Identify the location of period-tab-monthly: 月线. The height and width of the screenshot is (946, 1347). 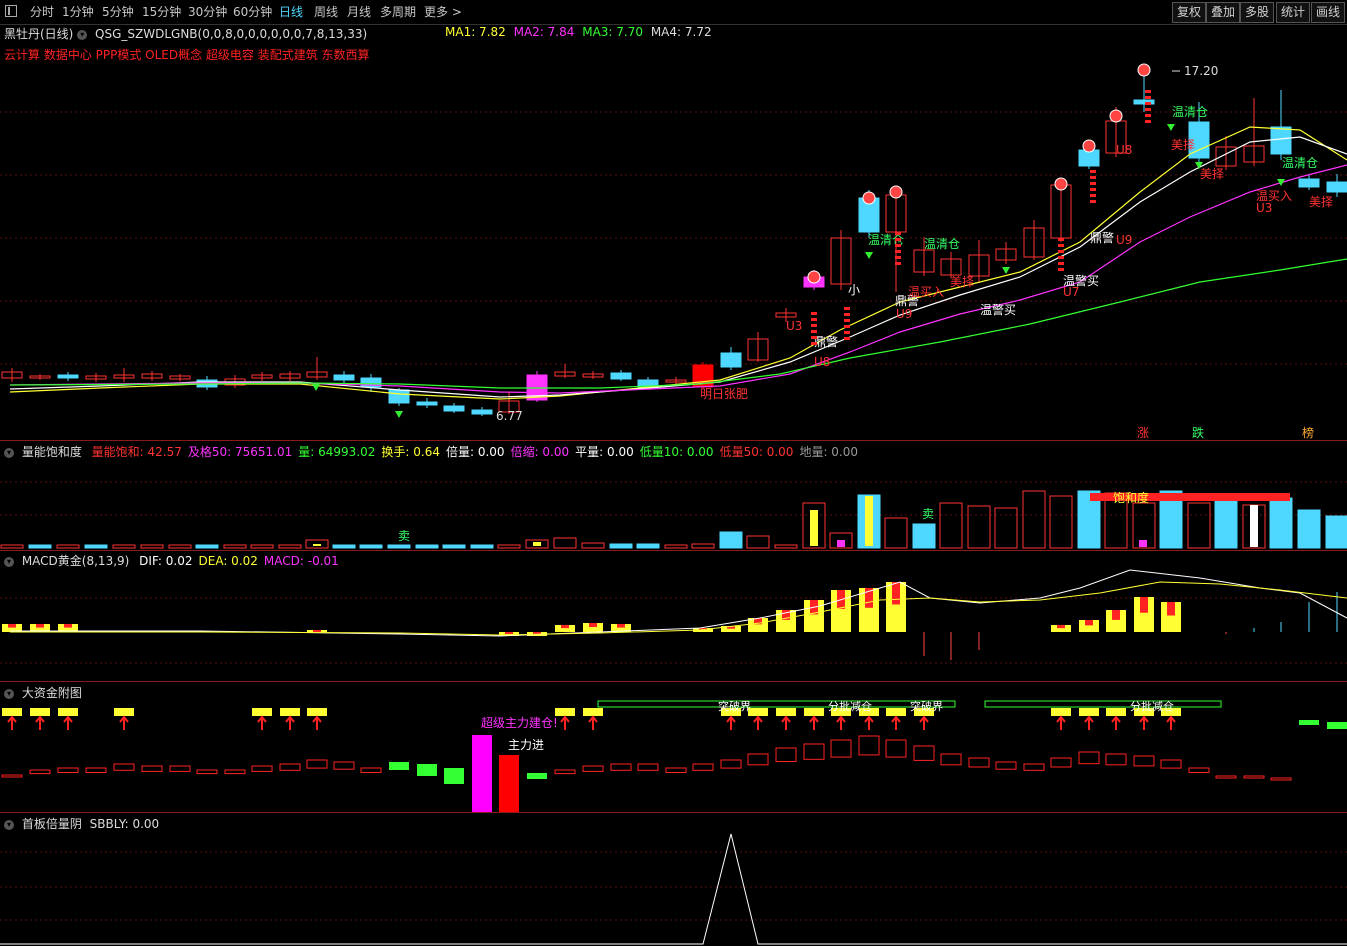
(359, 12).